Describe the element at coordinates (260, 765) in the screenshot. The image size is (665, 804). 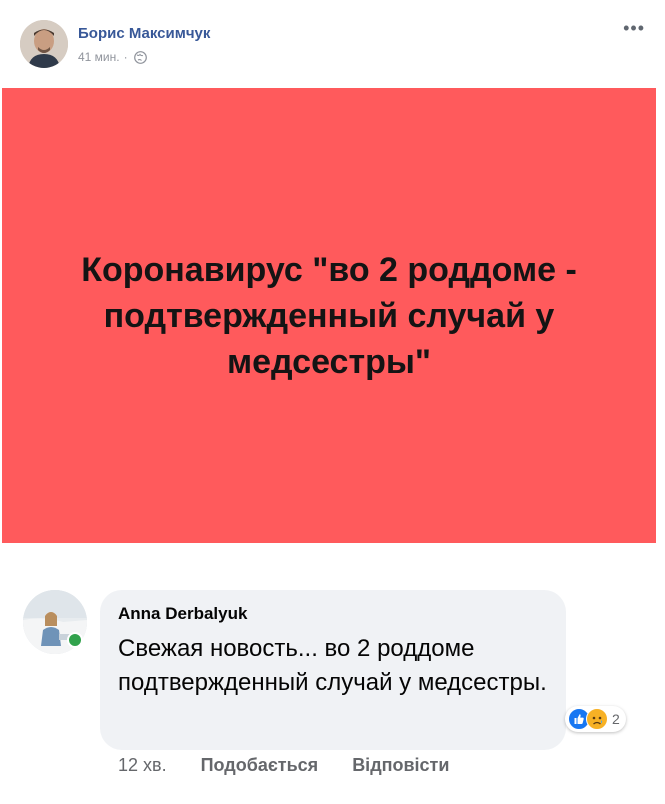
I see `like-button: Подобається` at that location.